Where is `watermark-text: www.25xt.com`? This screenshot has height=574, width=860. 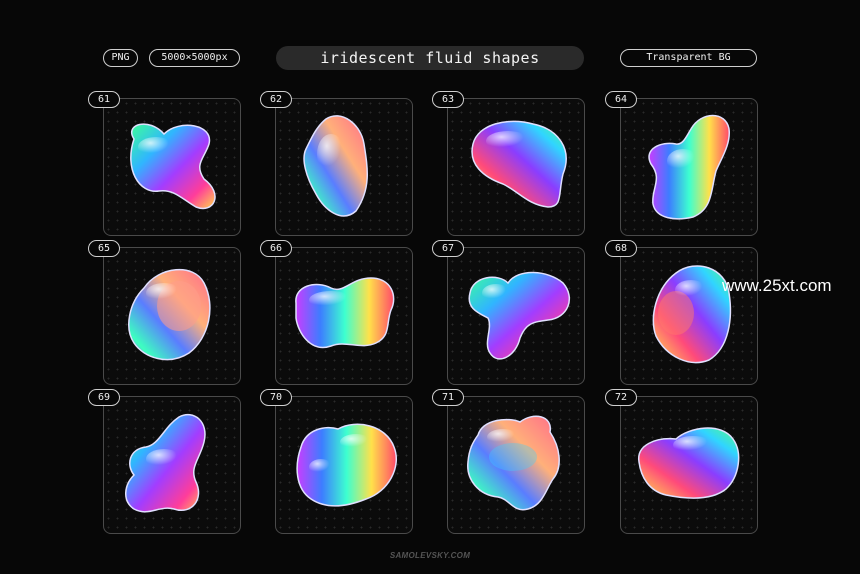
watermark-text: www.25xt.com is located at coordinates (777, 285).